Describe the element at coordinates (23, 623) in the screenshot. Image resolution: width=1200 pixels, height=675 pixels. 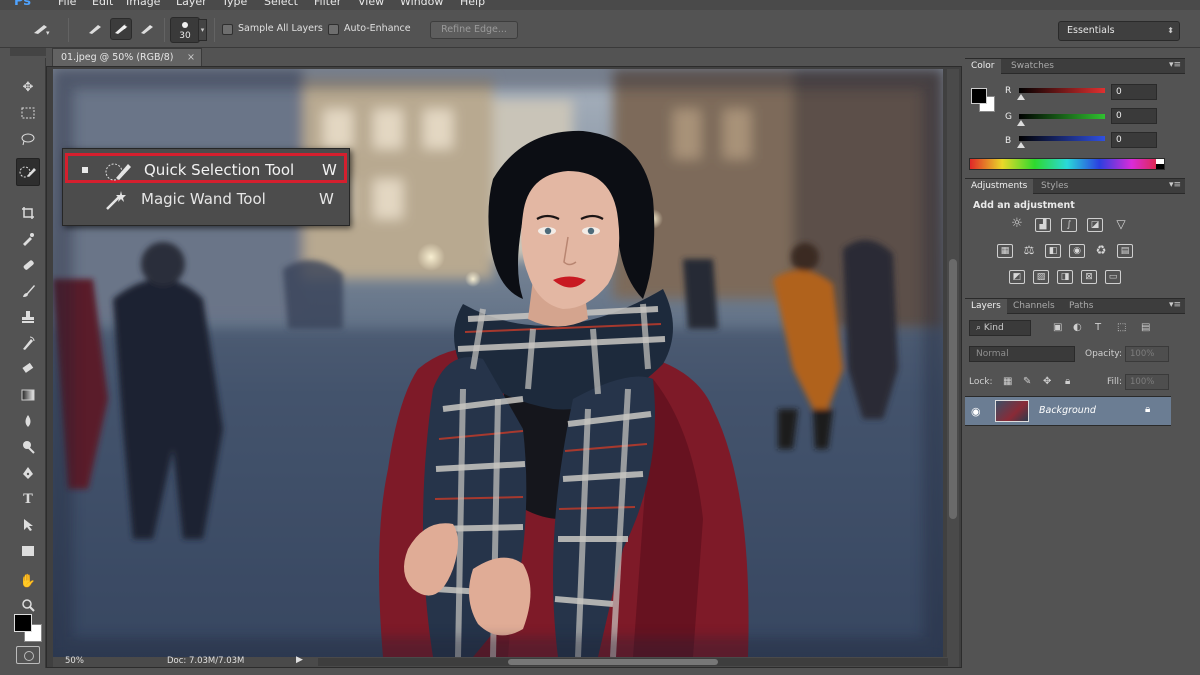
I see `foreground-color-swatch` at that location.